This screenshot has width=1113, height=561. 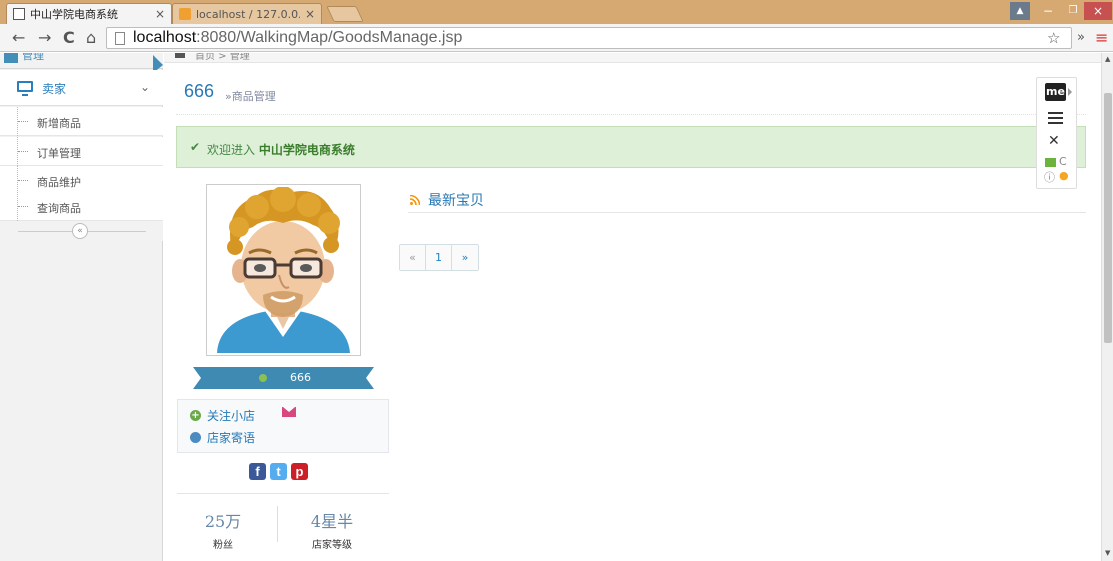 What do you see at coordinates (263, 378) in the screenshot?
I see `online-status-dot` at bounding box center [263, 378].